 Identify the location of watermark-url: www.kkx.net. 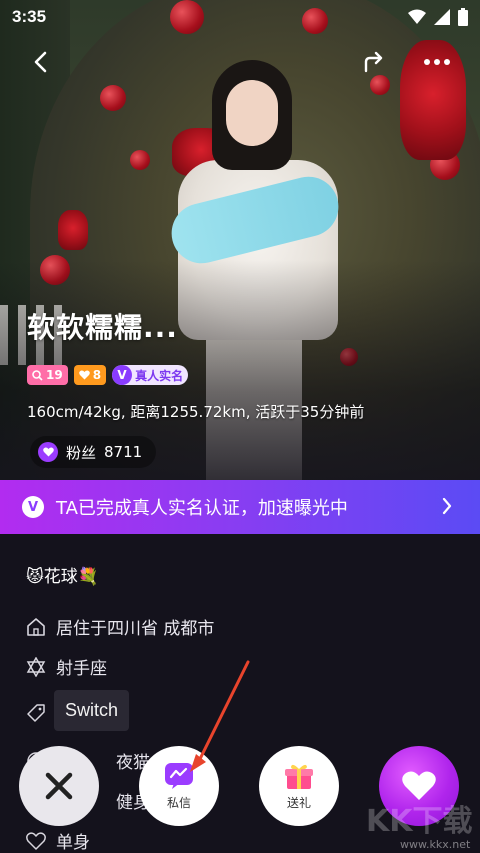
(435, 844).